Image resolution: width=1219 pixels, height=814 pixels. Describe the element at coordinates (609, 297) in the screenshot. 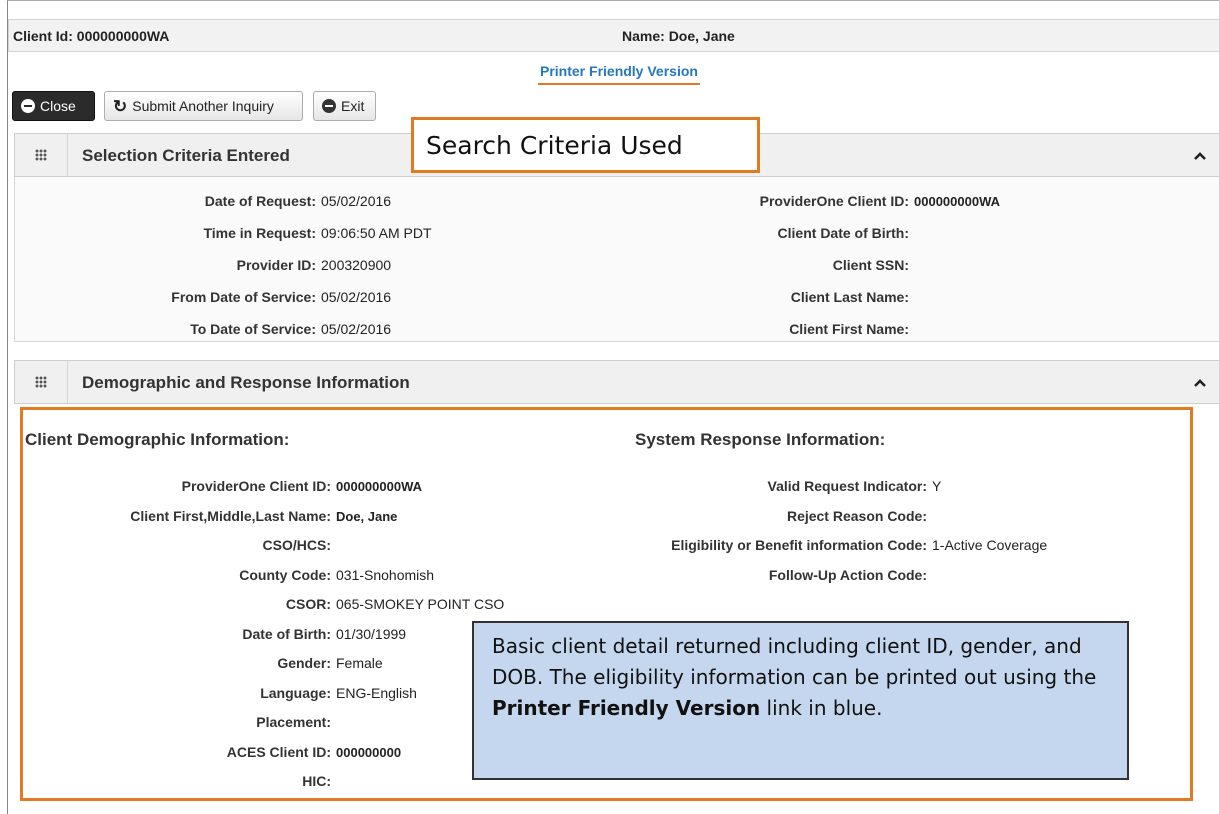

I see `field-row: Client Last Name:` at that location.